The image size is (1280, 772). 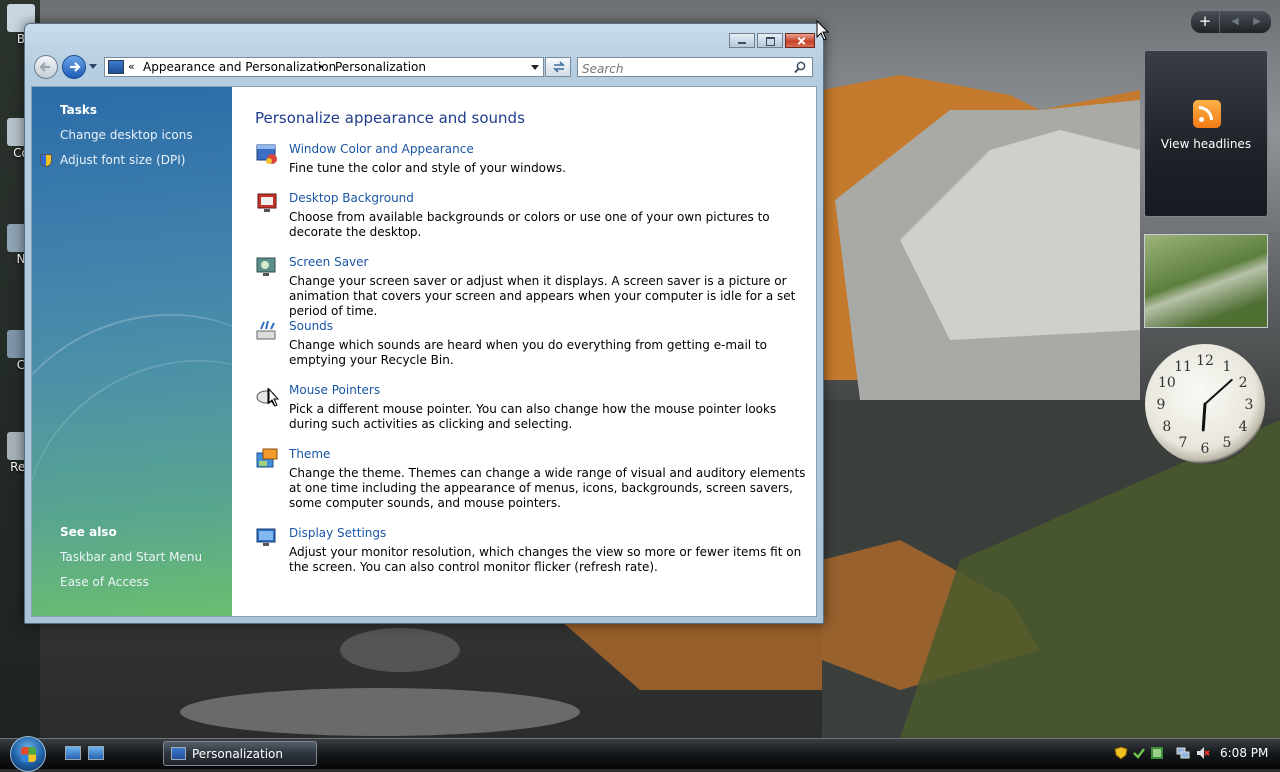 What do you see at coordinates (1121, 753) in the screenshot?
I see `security-shield-icon` at bounding box center [1121, 753].